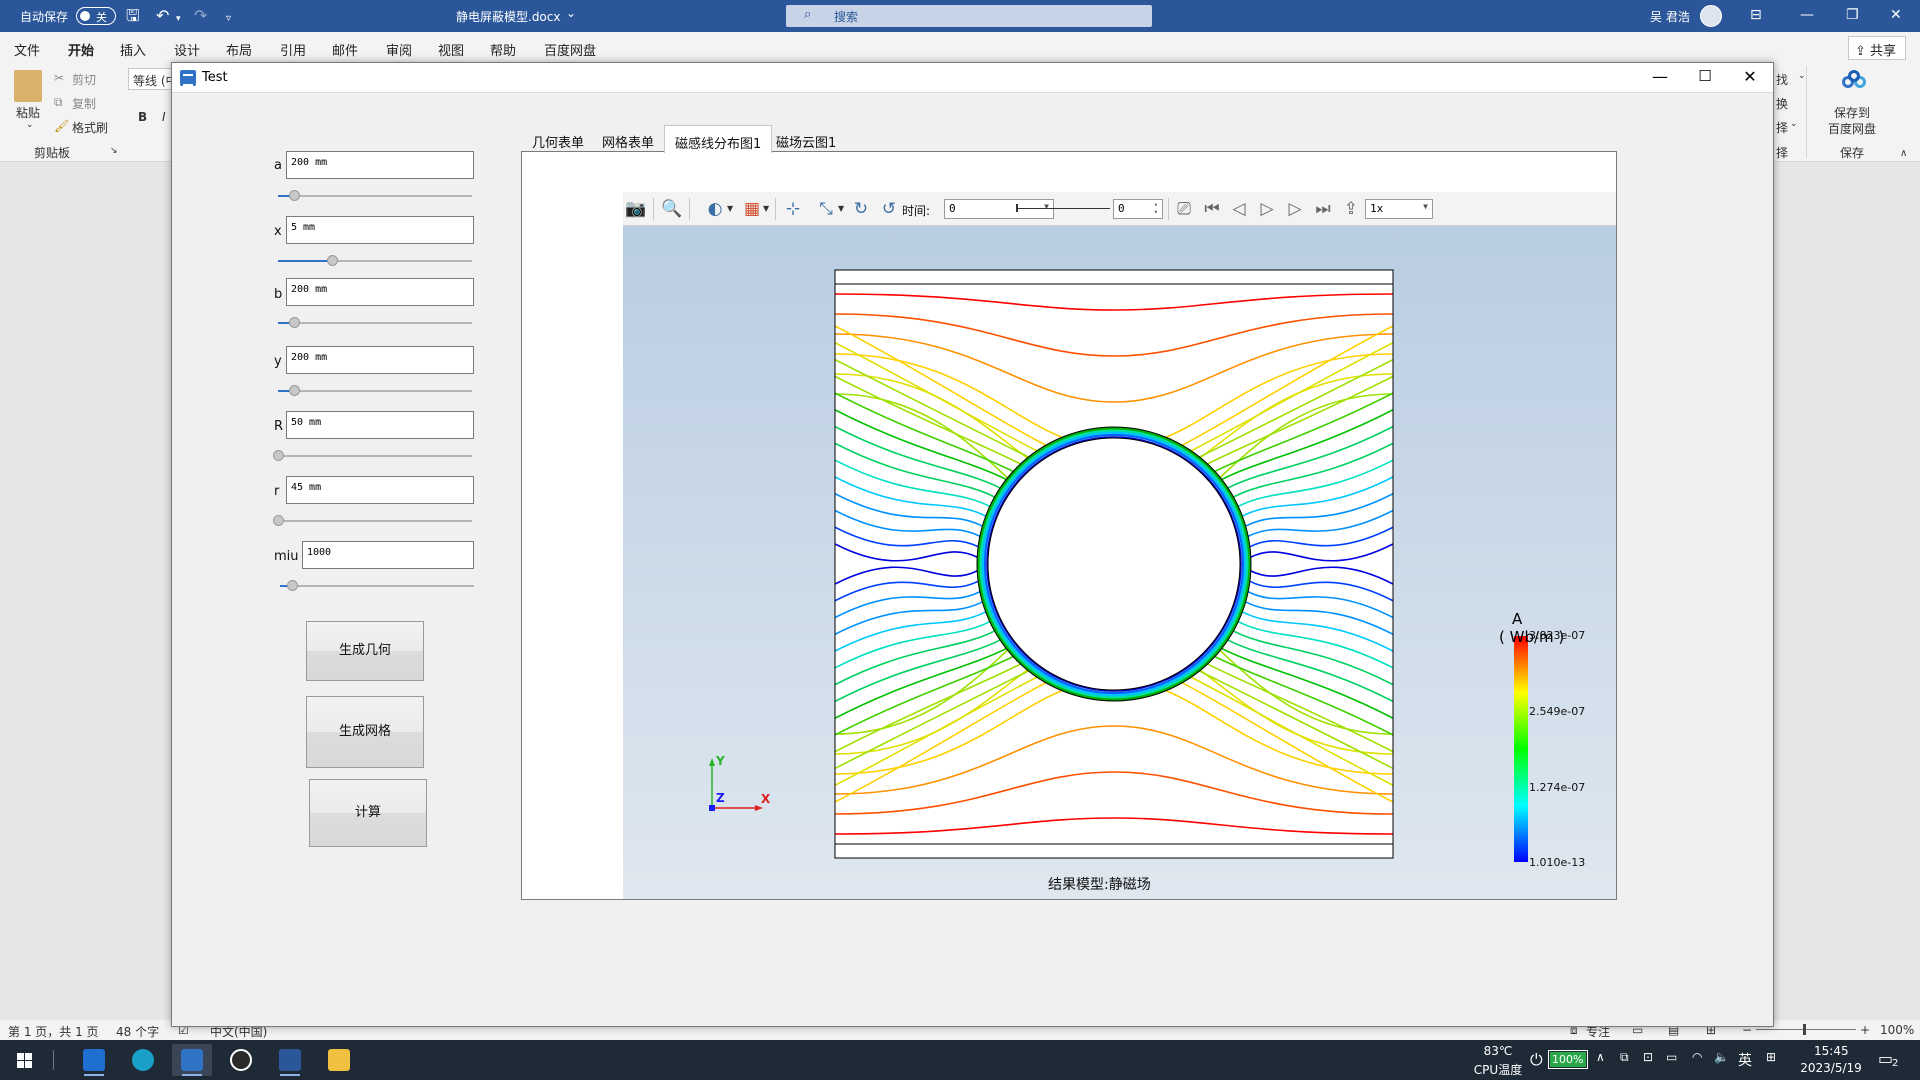 The height and width of the screenshot is (1080, 1920). What do you see at coordinates (1897, 1030) in the screenshot?
I see `zoom-level: 100%` at bounding box center [1897, 1030].